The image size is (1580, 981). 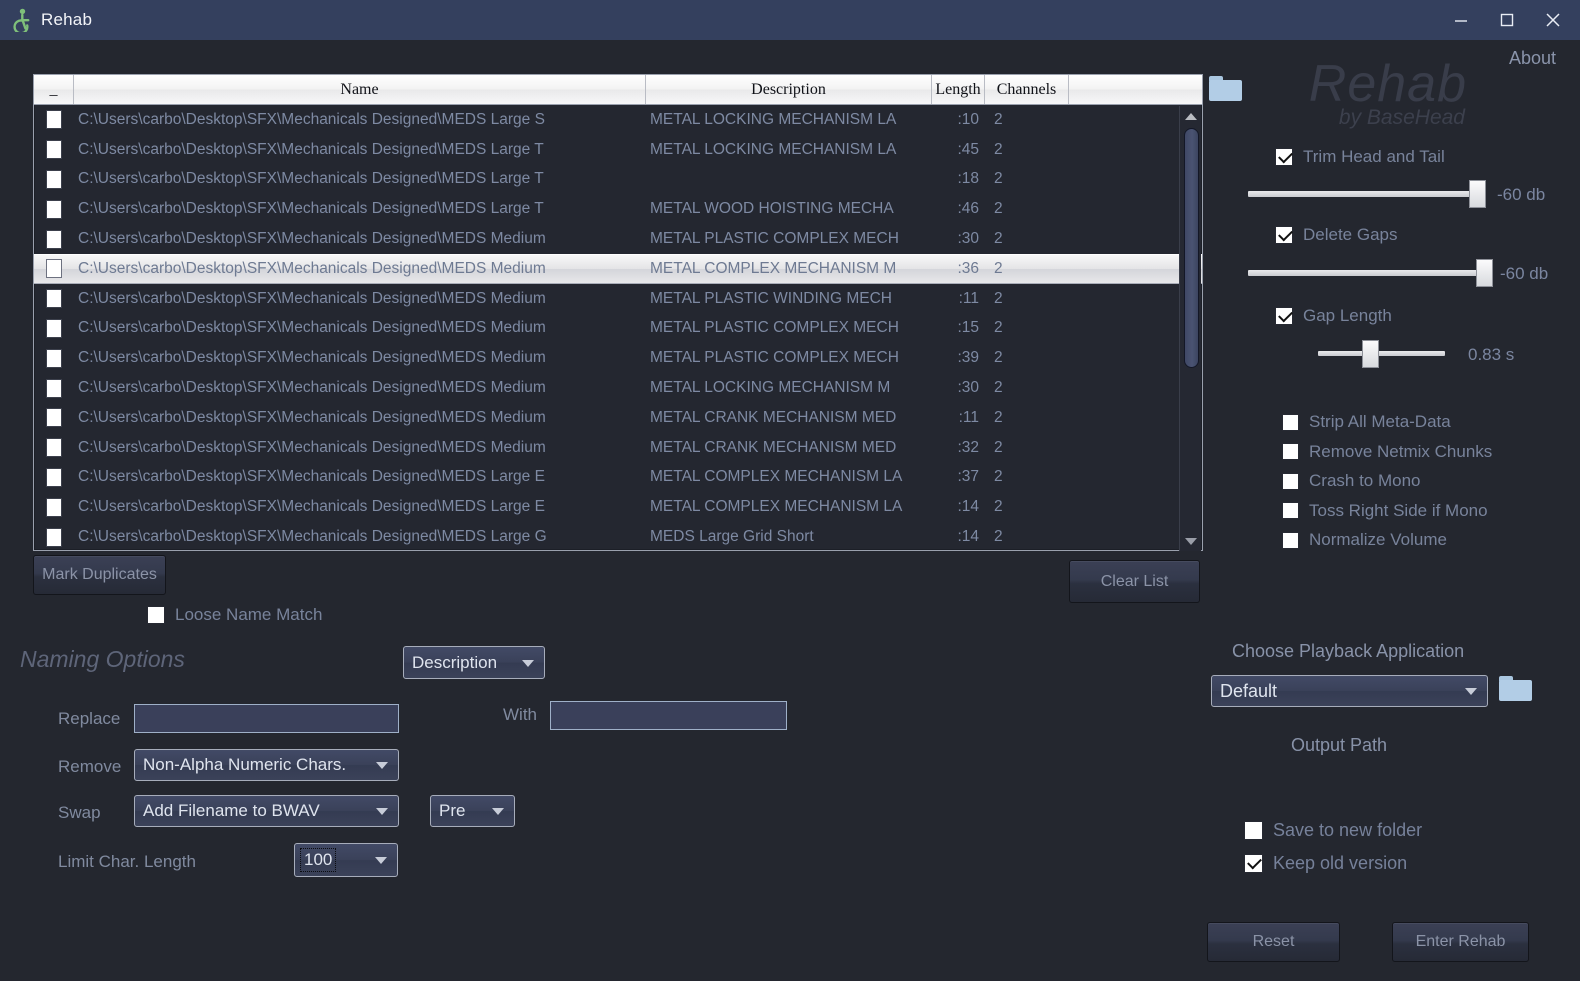 I want to click on processing-option-checkbox: Normalize Volume, so click(x=1387, y=540).